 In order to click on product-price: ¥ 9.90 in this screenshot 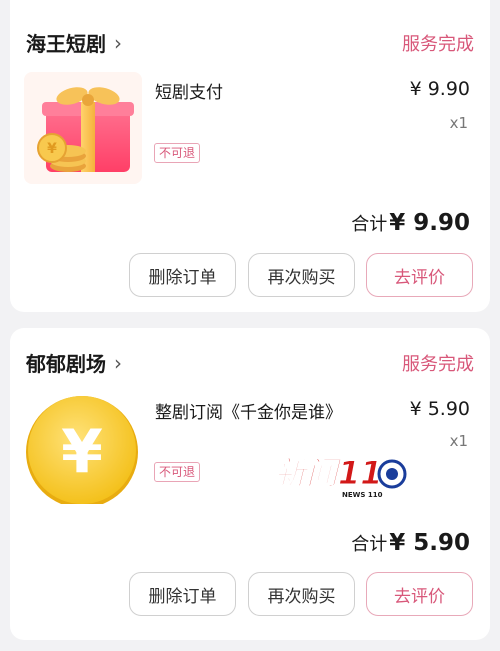, I will do `click(439, 89)`.